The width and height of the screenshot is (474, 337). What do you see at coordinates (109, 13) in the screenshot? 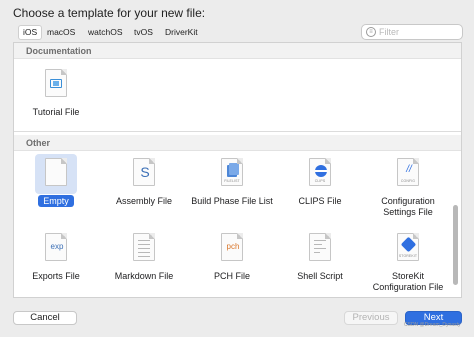
I see `dialog-title: Choose a template for your new file:` at bounding box center [109, 13].